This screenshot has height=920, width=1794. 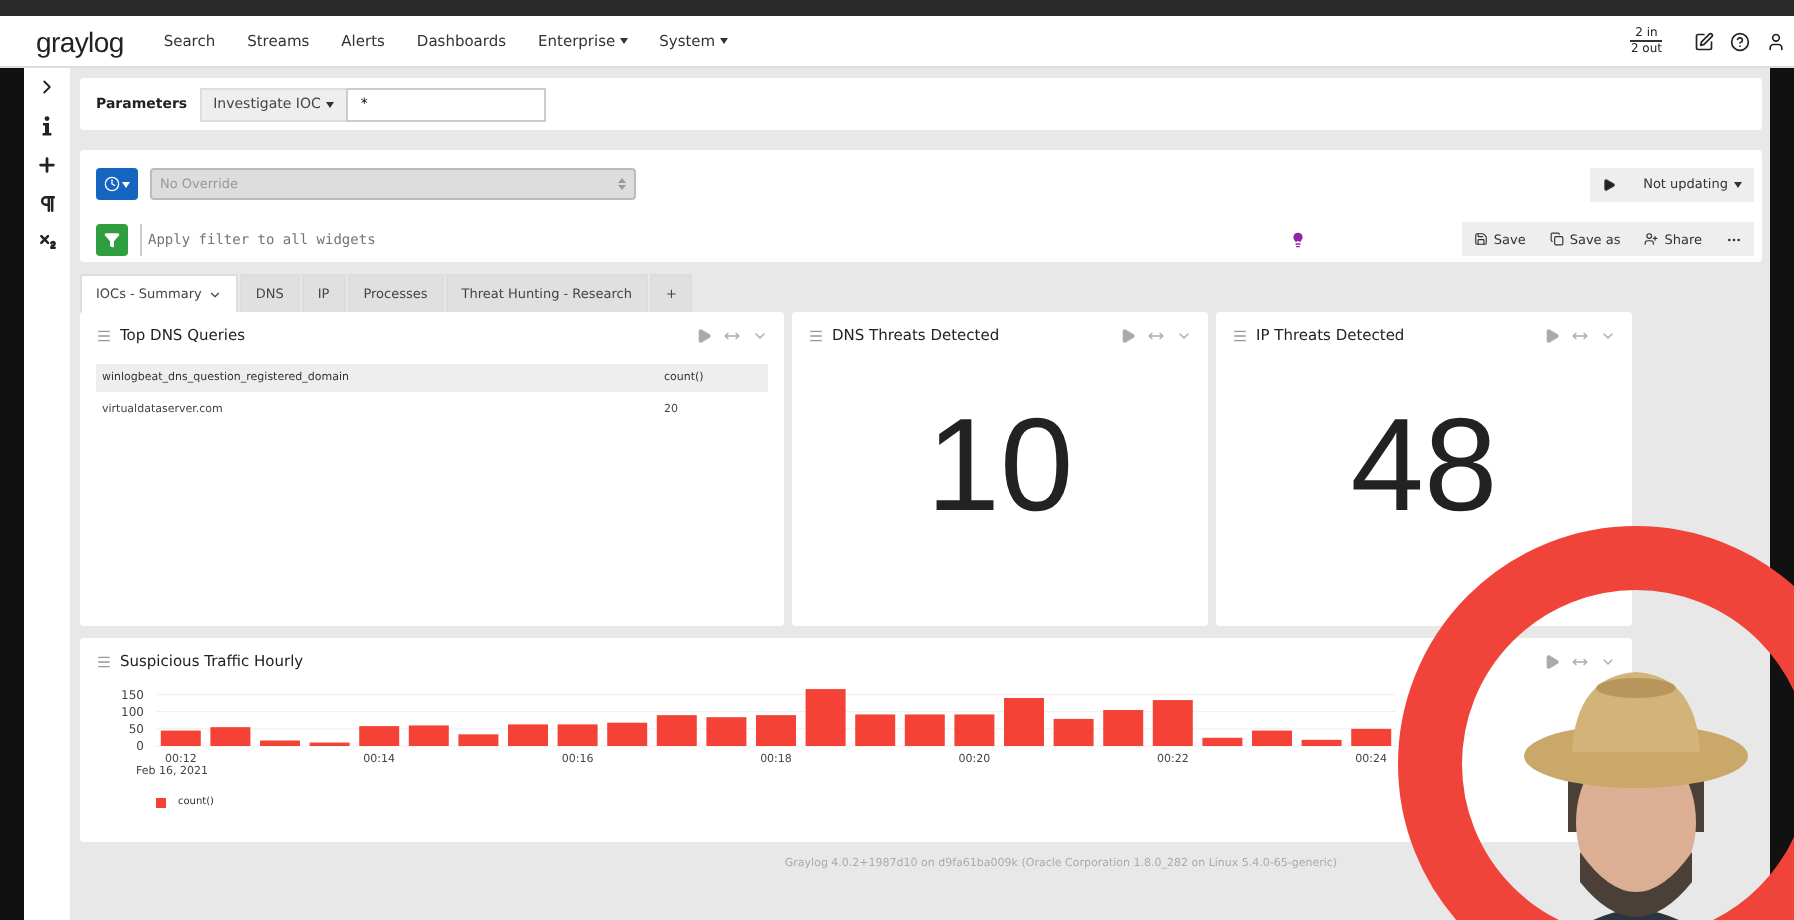 I want to click on logo: graylog, so click(x=80, y=41).